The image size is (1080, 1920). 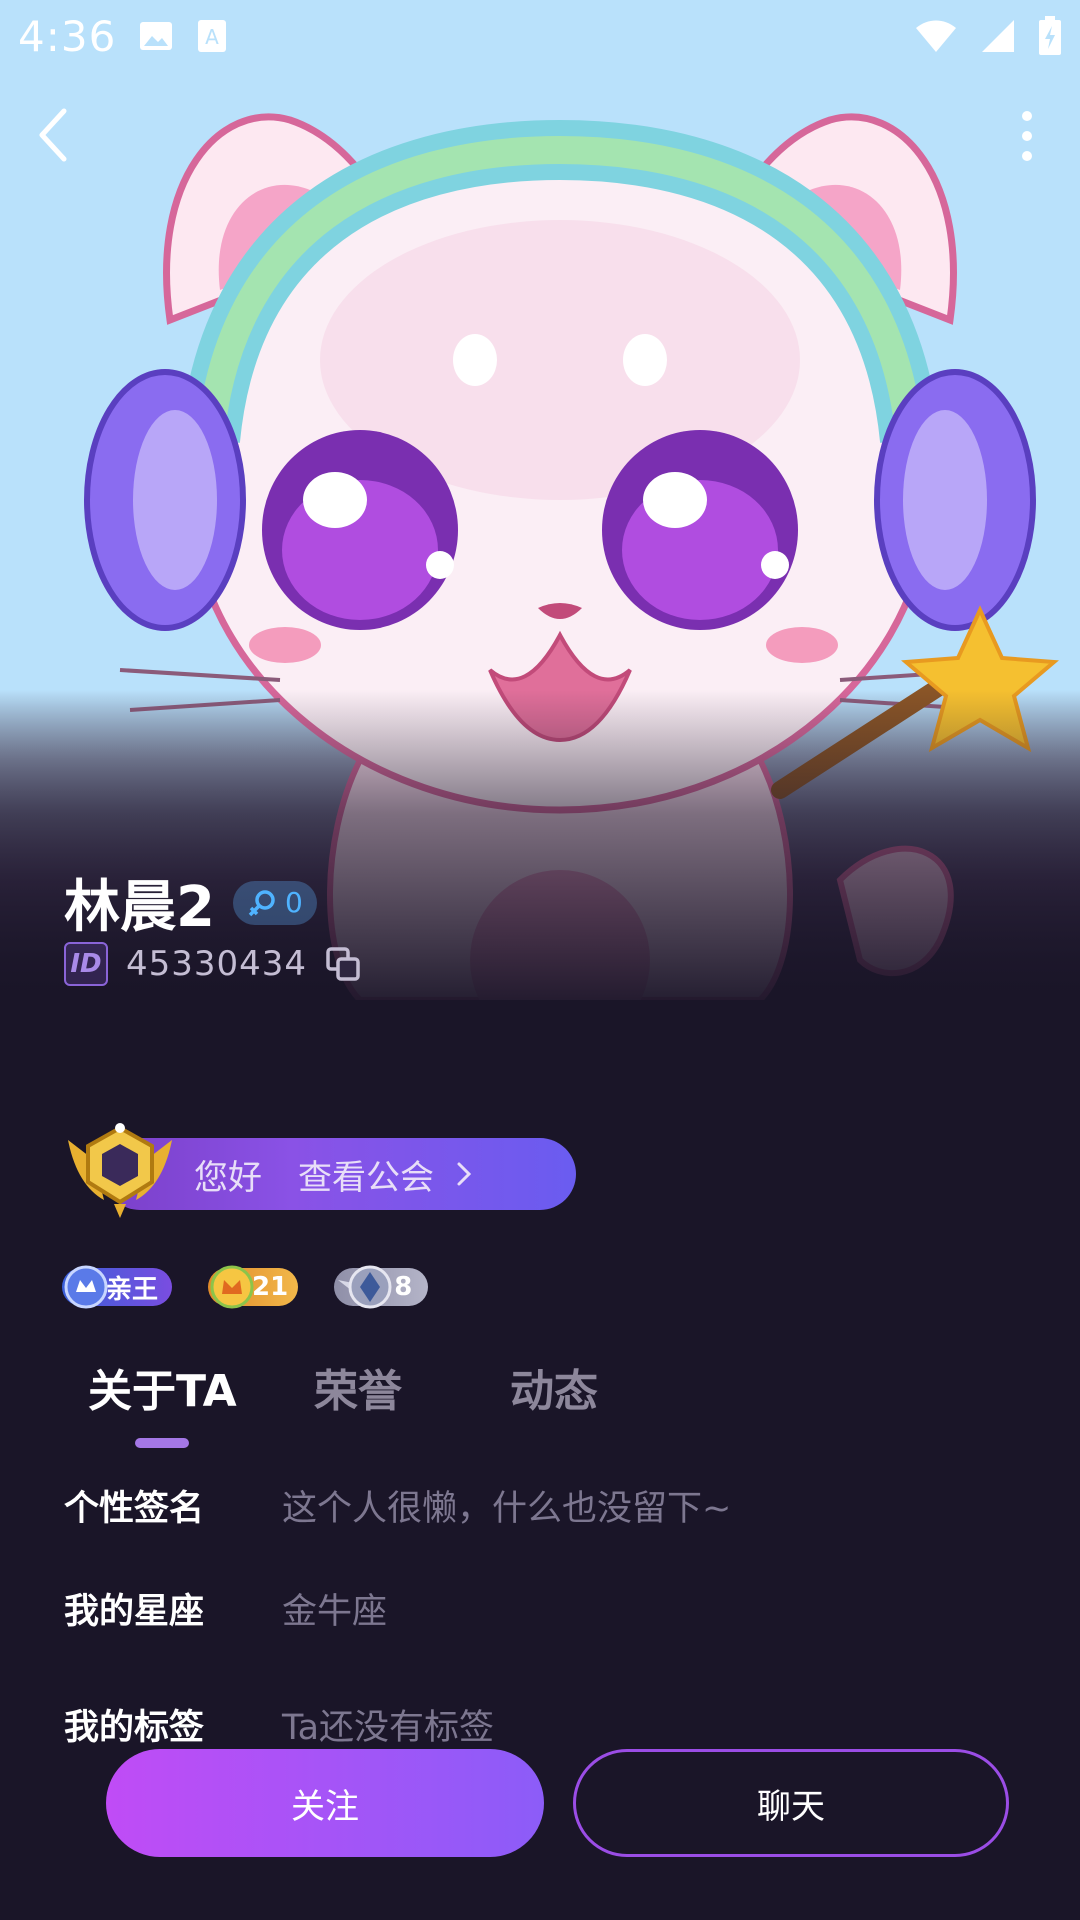 I want to click on guild-entry: 您好 查看公会, so click(x=320, y=1170).